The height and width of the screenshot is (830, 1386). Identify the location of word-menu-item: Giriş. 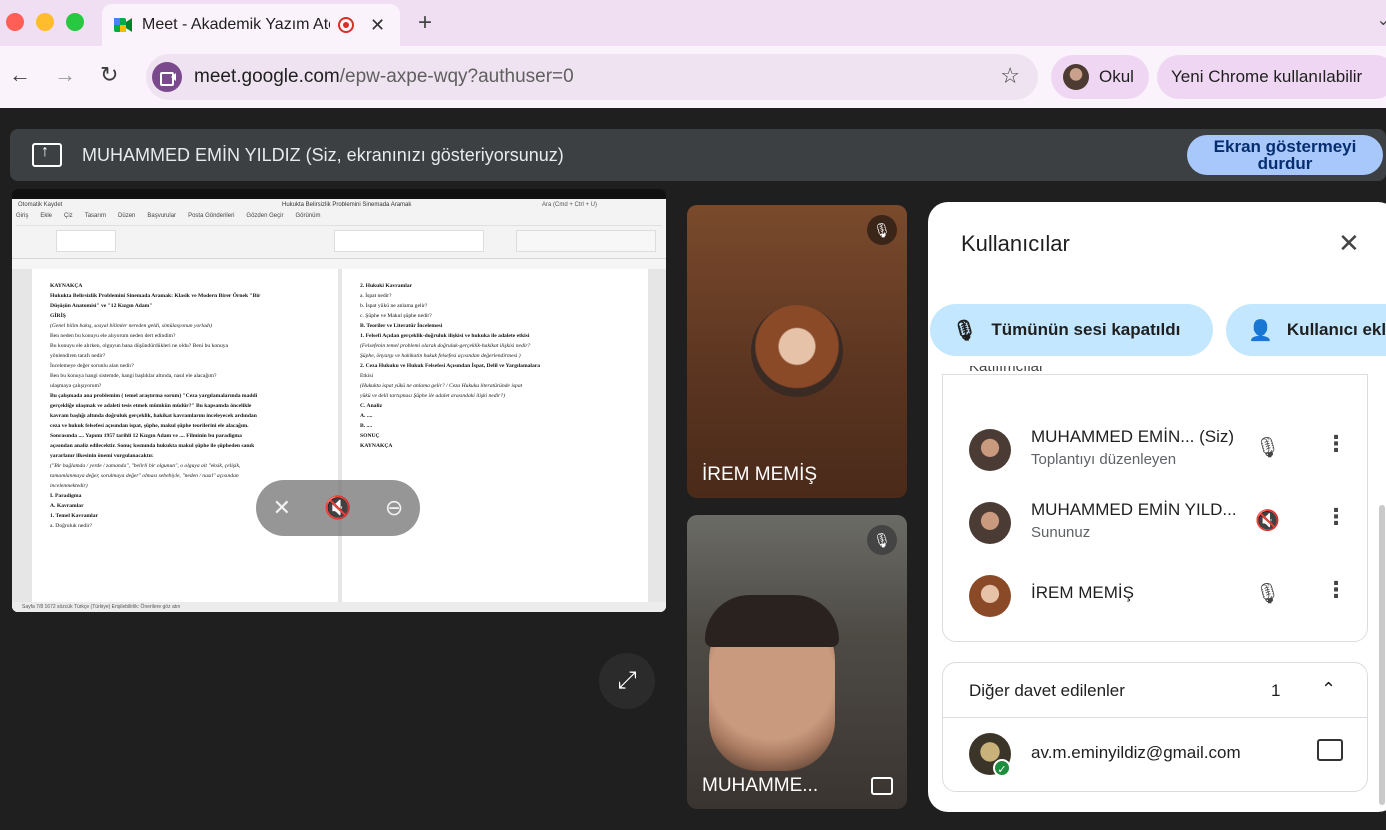
(22, 216).